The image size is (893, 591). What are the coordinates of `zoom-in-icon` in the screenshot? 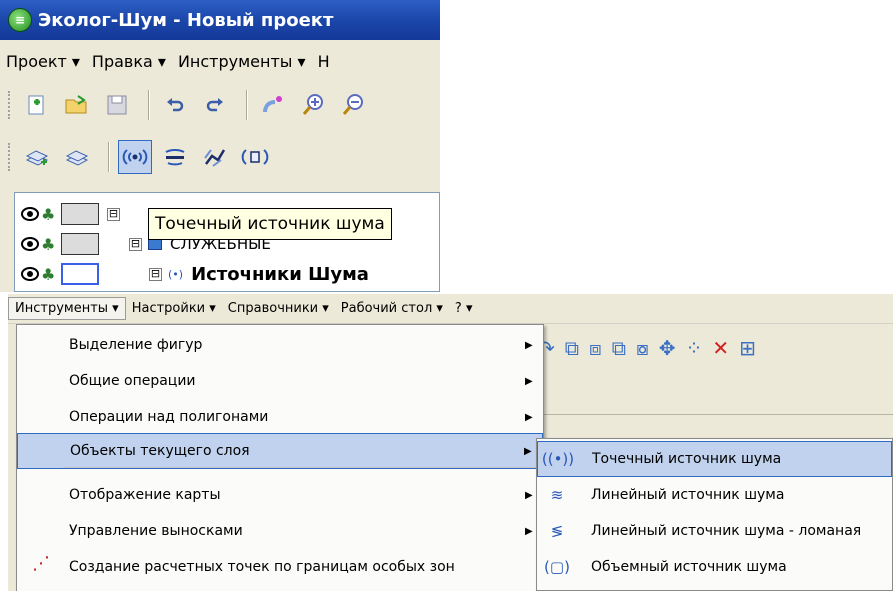 It's located at (313, 105).